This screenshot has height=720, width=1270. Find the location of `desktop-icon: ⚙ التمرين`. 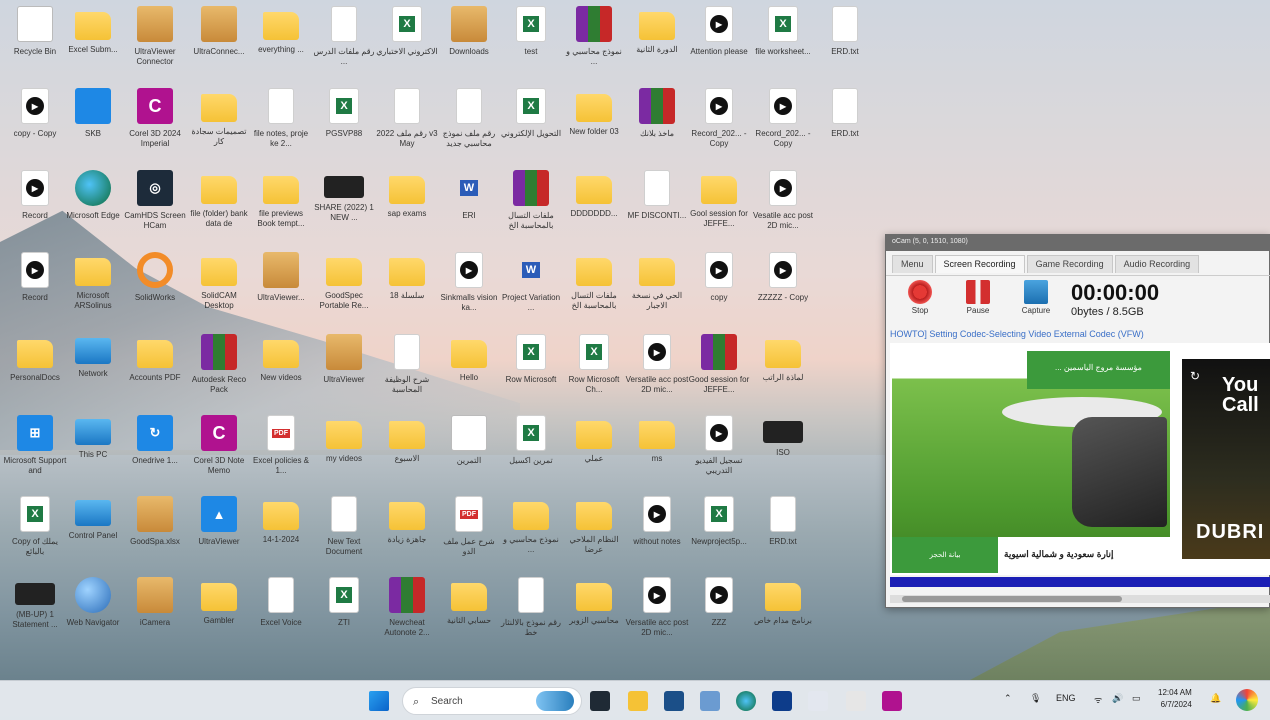

desktop-icon: ⚙ التمرين is located at coordinates (469, 450).